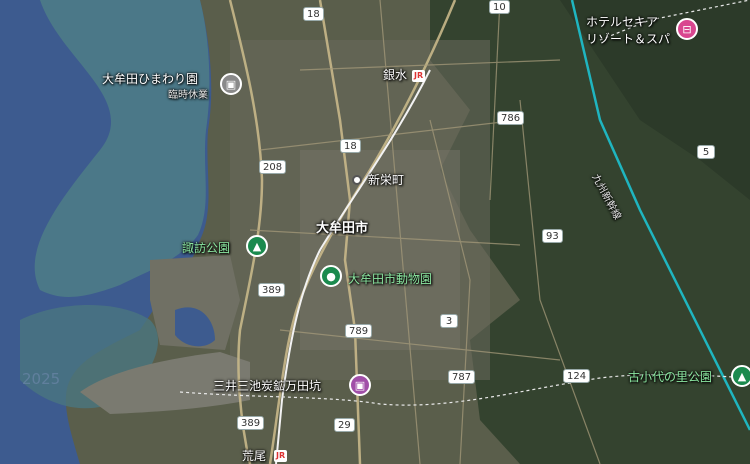 The height and width of the screenshot is (464, 750). What do you see at coordinates (687, 29) in the screenshot?
I see `hotel-bed-icon: ⊟` at bounding box center [687, 29].